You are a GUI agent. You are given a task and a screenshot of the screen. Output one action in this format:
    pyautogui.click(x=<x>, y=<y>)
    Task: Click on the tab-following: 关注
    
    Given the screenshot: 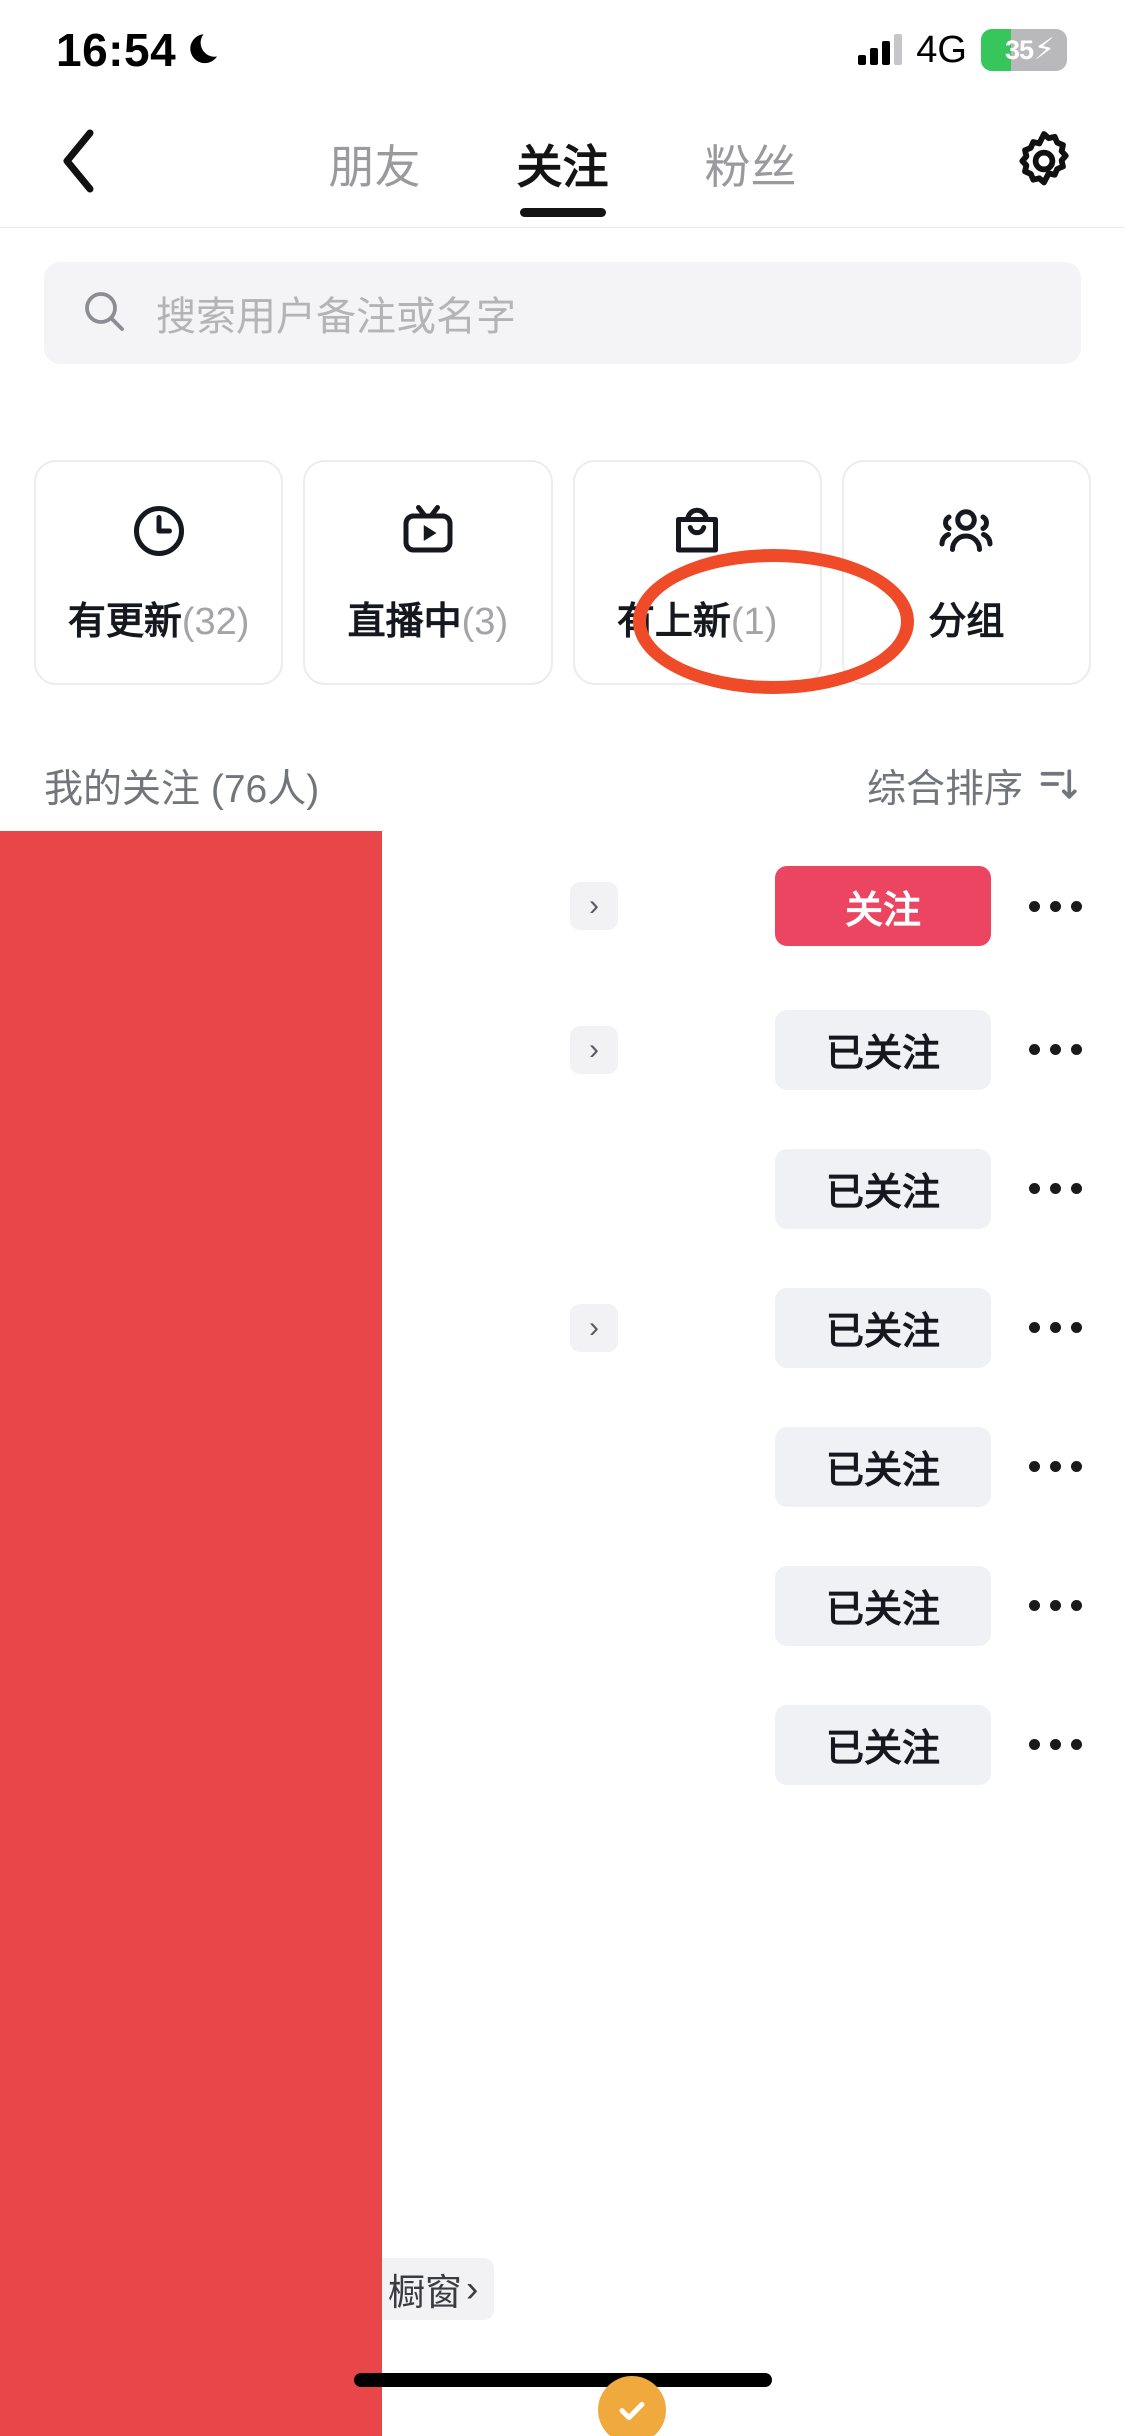 What is the action you would take?
    pyautogui.click(x=563, y=163)
    